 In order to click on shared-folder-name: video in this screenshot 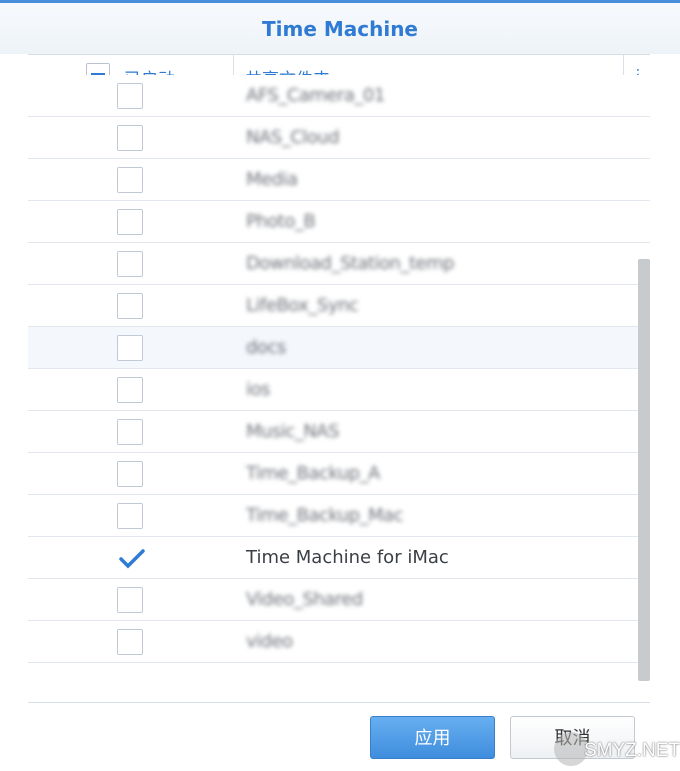, I will do `click(269, 641)`.